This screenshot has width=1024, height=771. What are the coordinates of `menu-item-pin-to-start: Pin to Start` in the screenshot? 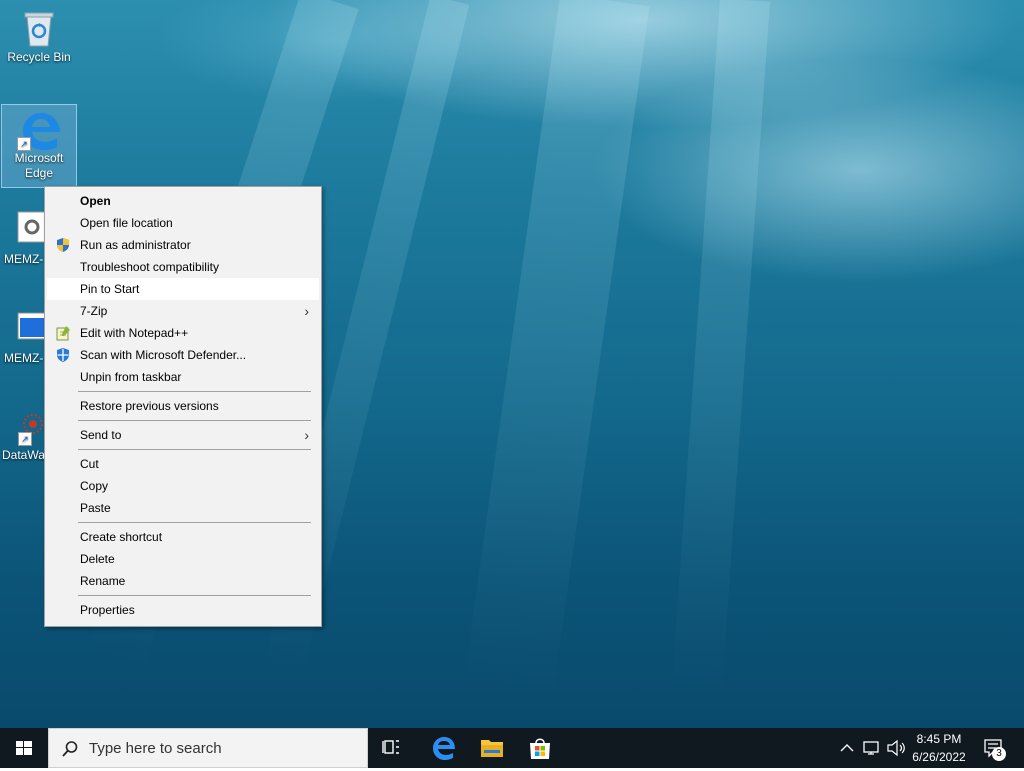 It's located at (183, 289).